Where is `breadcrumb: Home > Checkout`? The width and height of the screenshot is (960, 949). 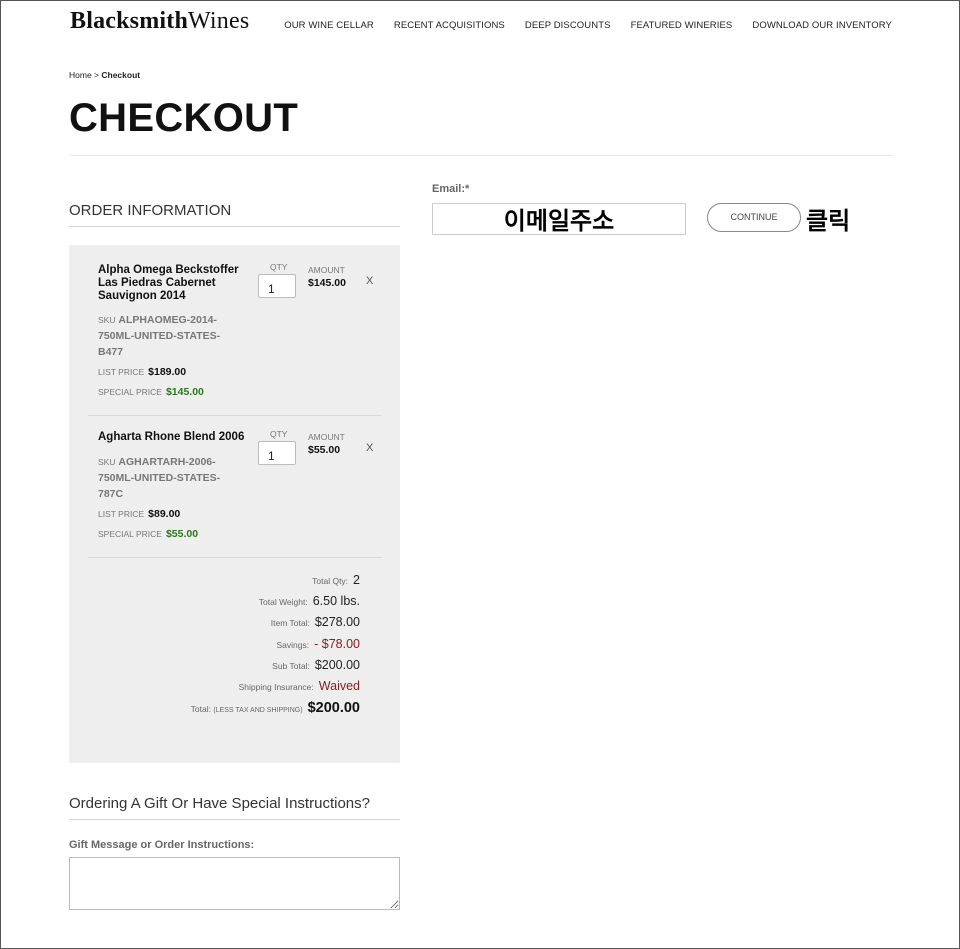
breadcrumb: Home > Checkout is located at coordinates (104, 75).